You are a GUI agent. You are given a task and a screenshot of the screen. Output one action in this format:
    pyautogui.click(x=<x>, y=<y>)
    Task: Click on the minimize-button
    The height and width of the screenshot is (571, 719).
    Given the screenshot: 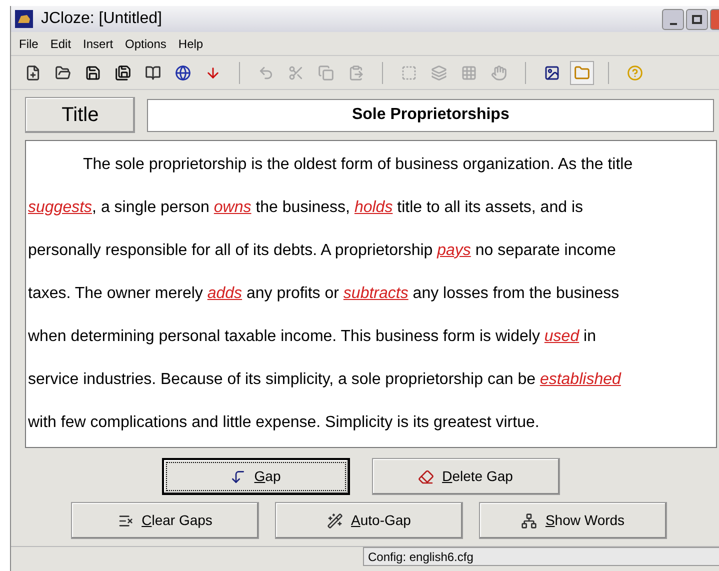 What is the action you would take?
    pyautogui.click(x=673, y=19)
    